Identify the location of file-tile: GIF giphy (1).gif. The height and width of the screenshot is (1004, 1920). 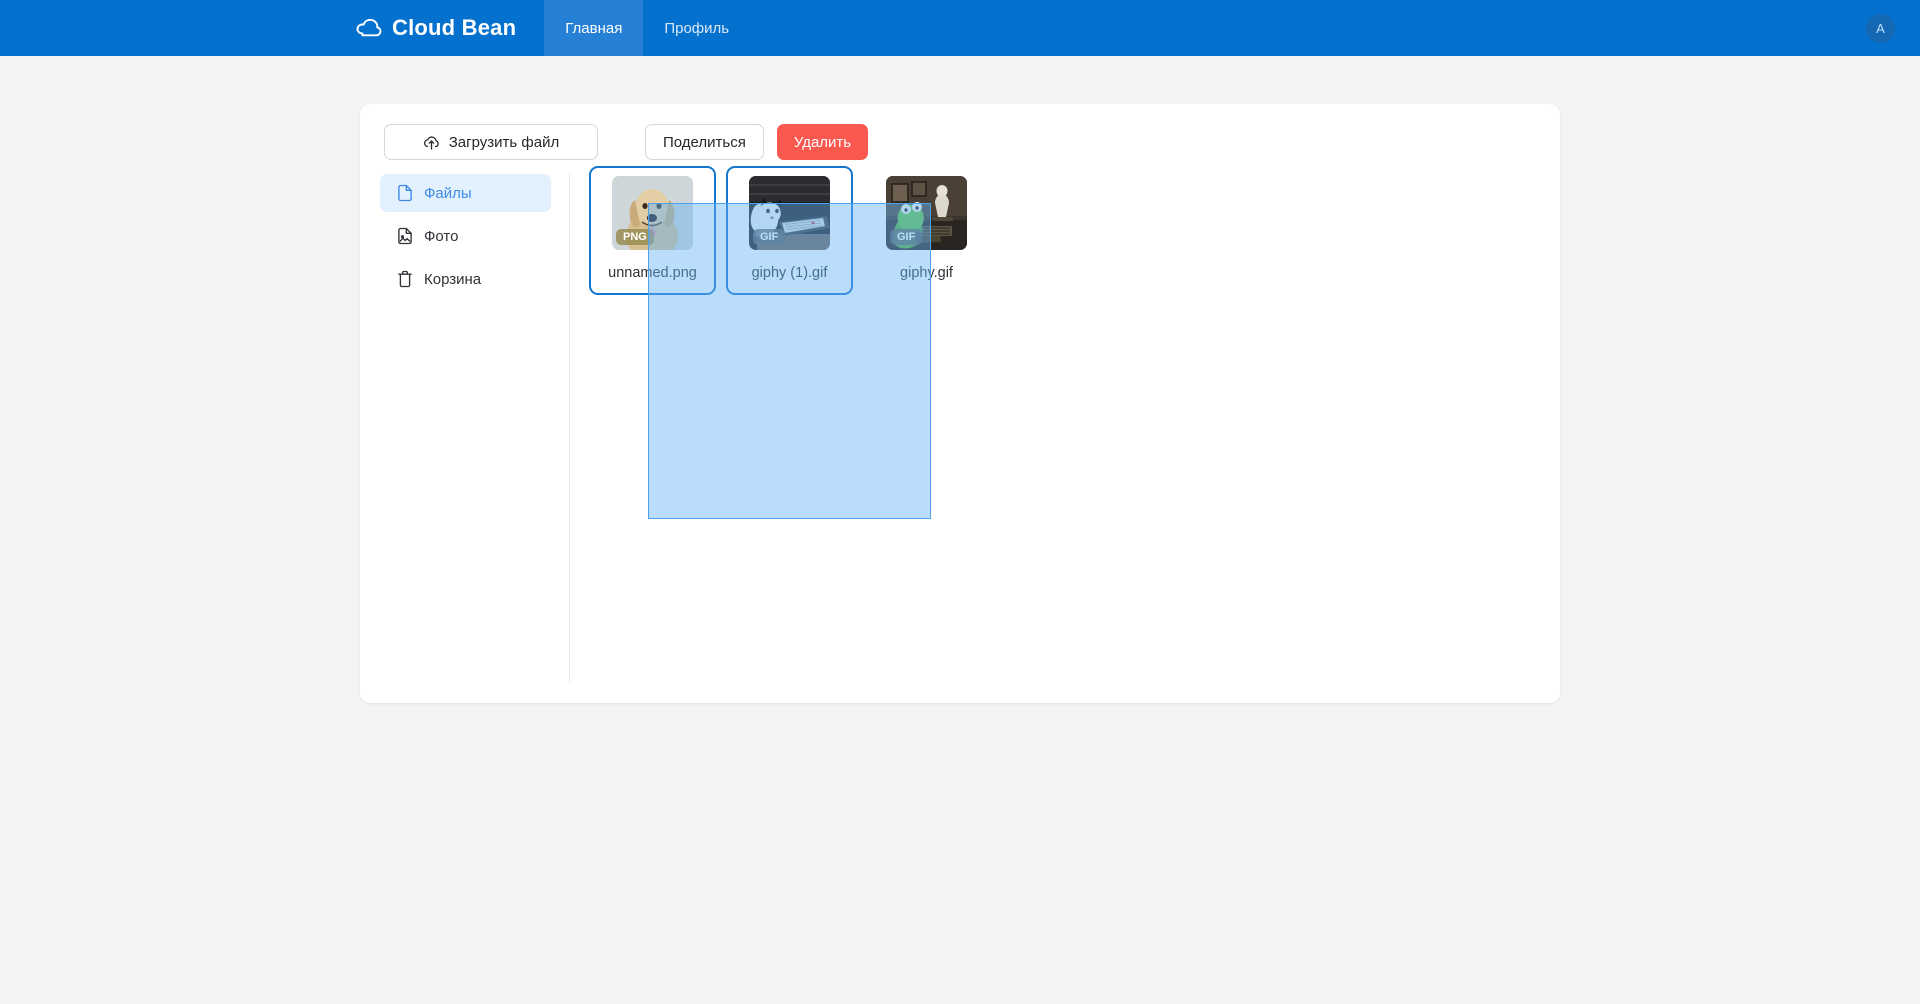
(789, 230).